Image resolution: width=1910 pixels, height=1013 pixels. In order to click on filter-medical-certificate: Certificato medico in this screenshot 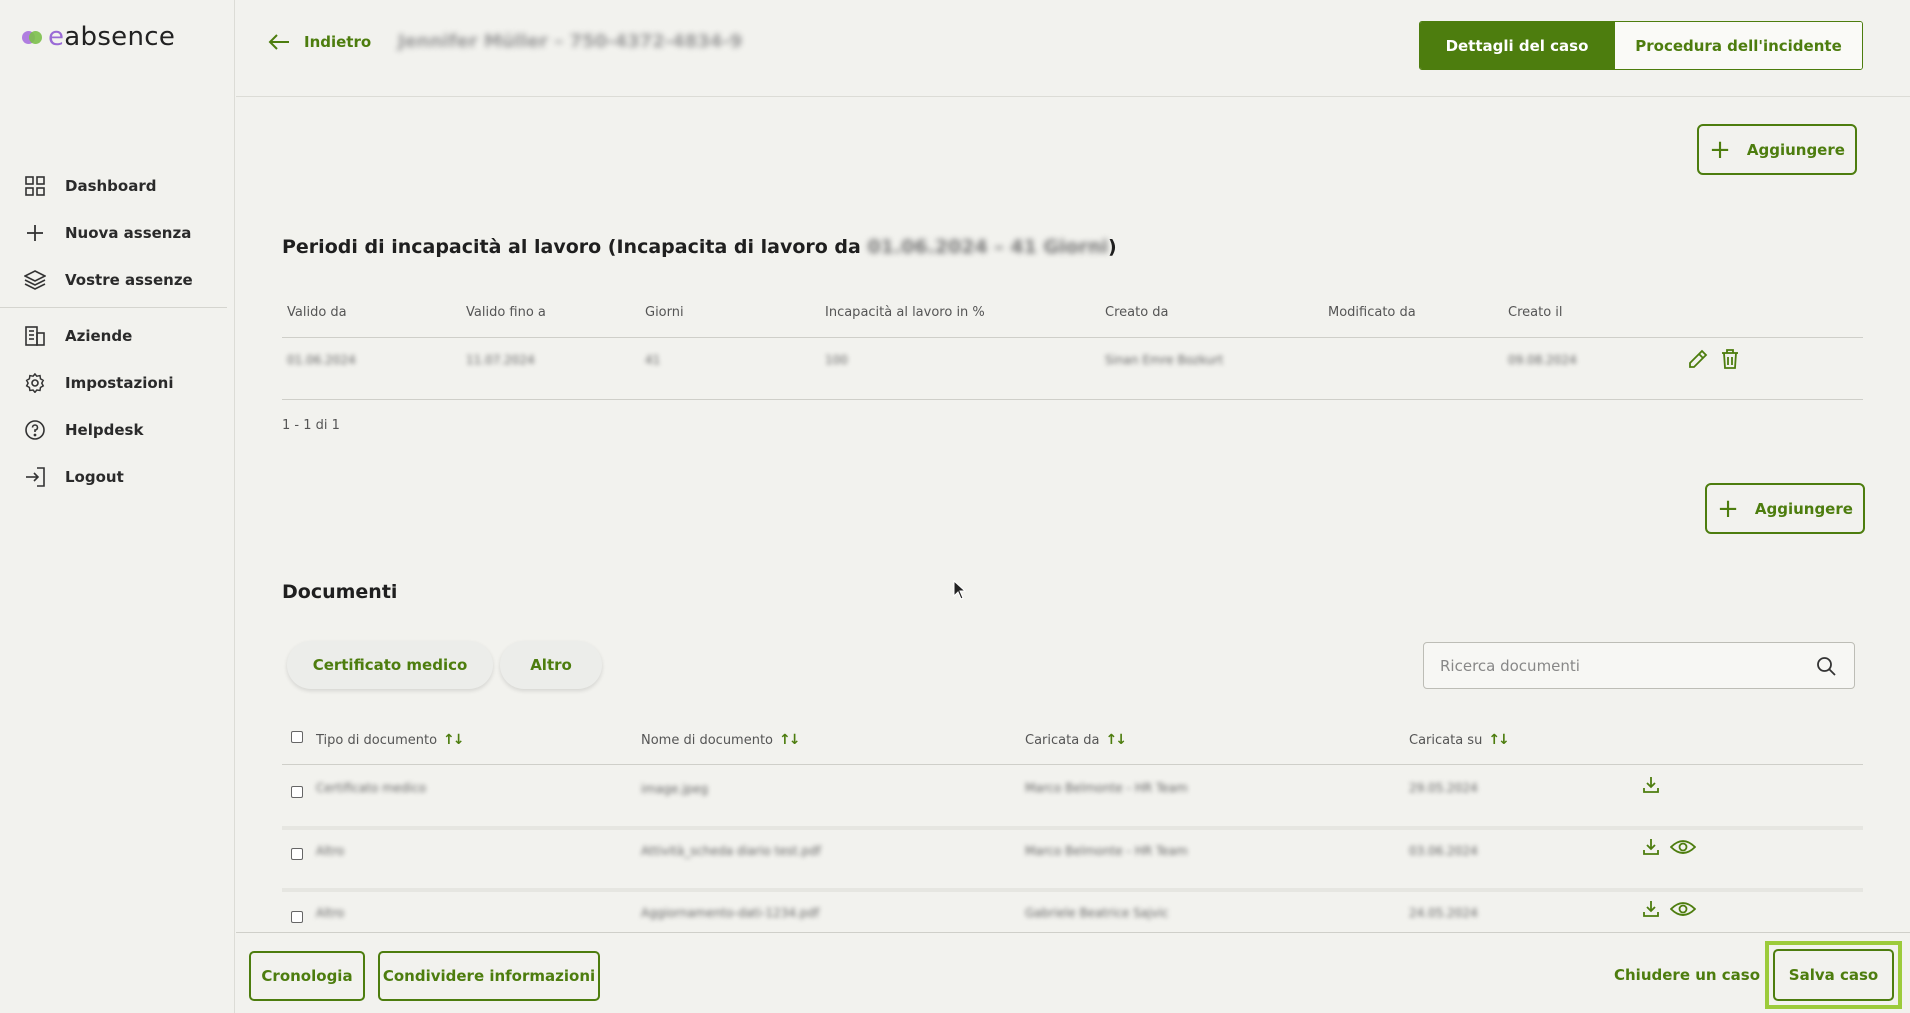, I will do `click(390, 665)`.